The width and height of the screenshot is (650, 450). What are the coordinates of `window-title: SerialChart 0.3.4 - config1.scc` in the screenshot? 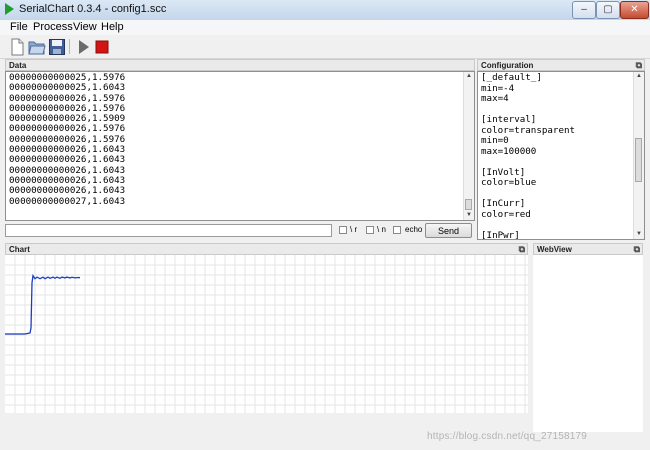 It's located at (93, 9).